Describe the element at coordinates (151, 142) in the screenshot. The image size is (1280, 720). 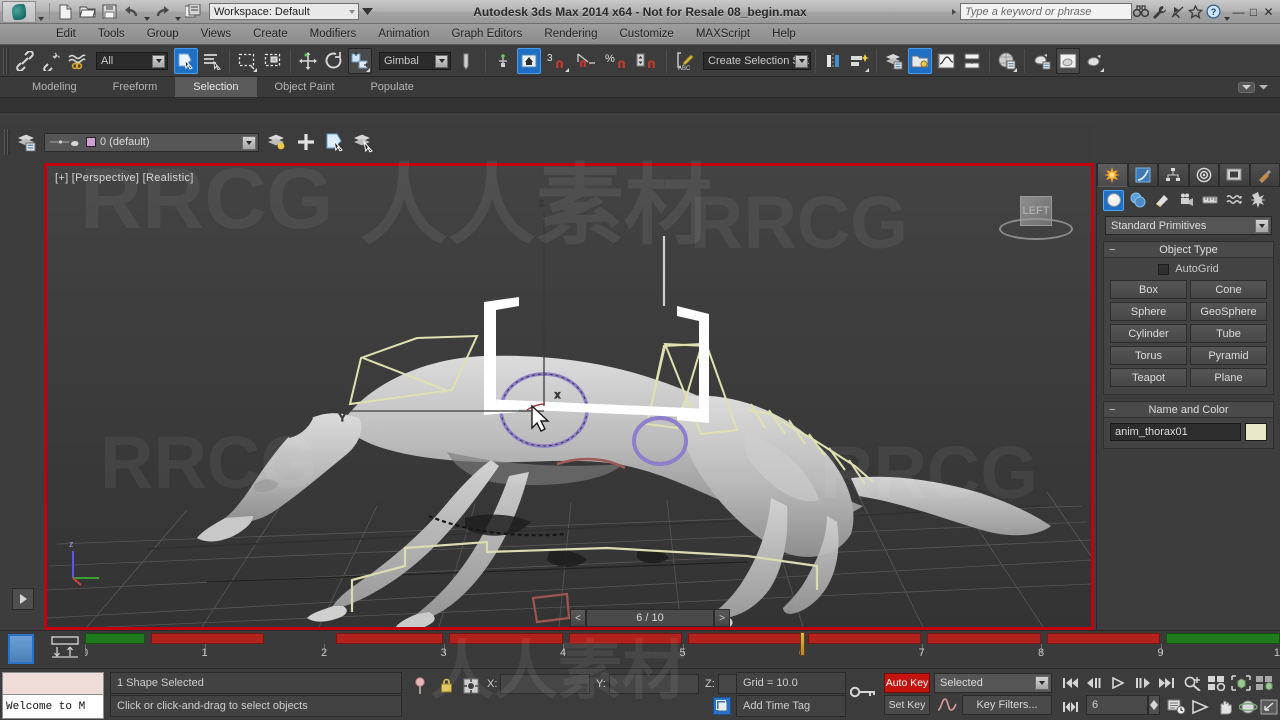
I see `layer-selector: 0 (default)` at that location.